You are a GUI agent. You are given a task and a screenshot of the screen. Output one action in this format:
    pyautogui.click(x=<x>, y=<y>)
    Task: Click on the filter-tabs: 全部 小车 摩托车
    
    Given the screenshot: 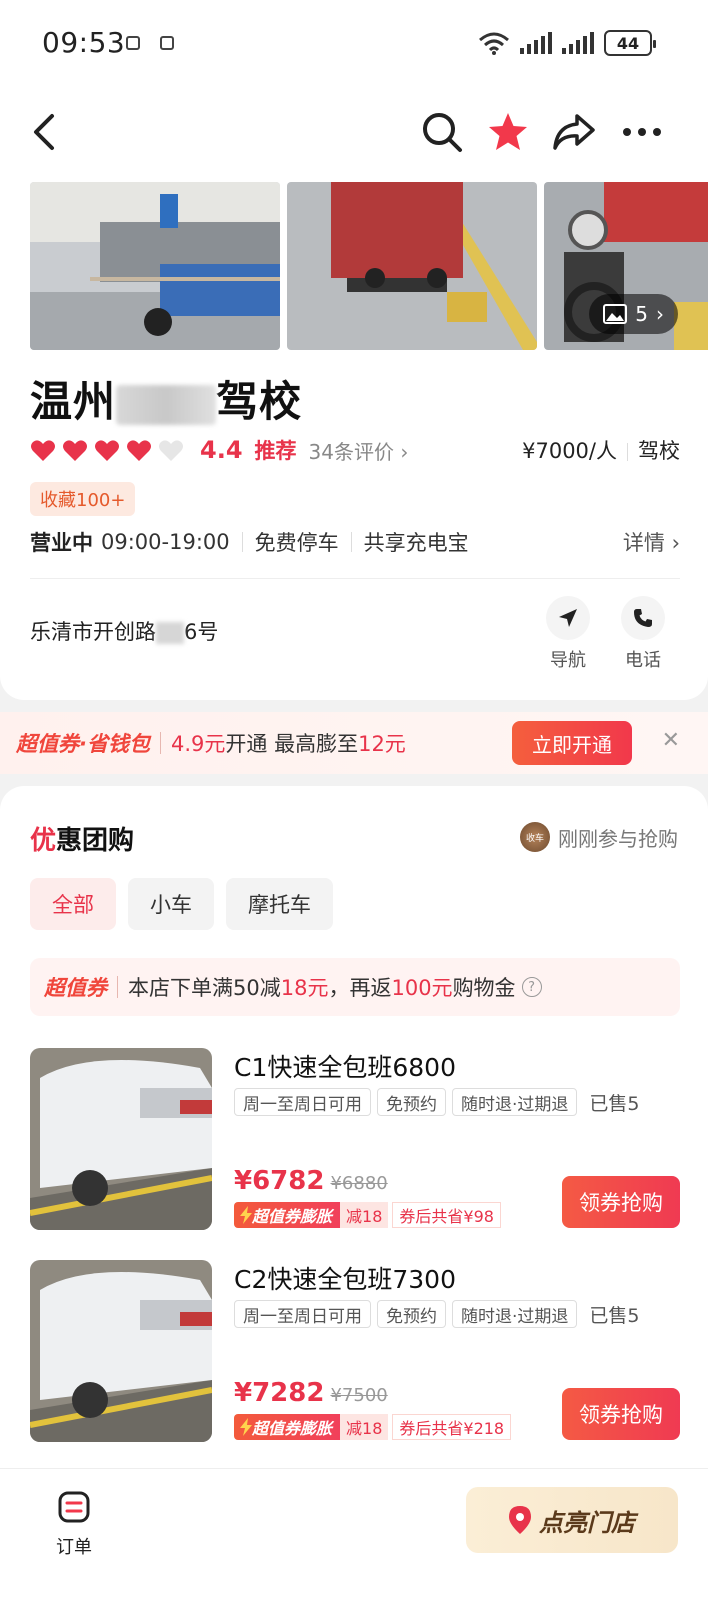 What is the action you would take?
    pyautogui.click(x=181, y=904)
    